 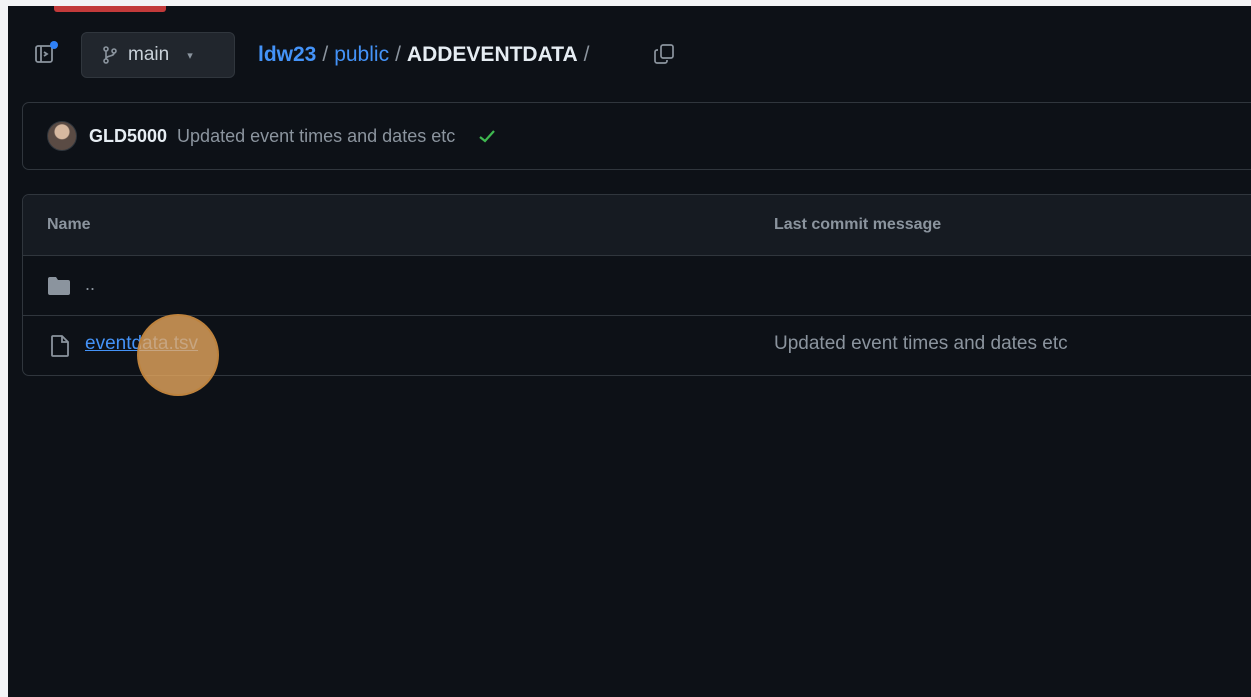 I want to click on copy-icon, so click(x=665, y=55).